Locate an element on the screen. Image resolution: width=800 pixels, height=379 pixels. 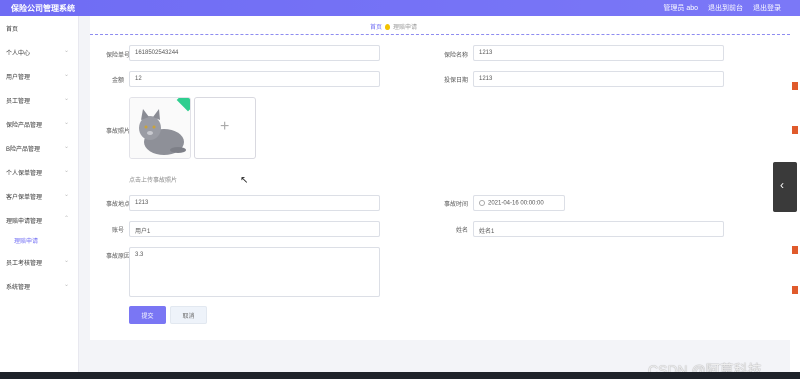
sidebar-item-claims: 理赔申请管理 ⌃ is located at coordinates (39, 220).